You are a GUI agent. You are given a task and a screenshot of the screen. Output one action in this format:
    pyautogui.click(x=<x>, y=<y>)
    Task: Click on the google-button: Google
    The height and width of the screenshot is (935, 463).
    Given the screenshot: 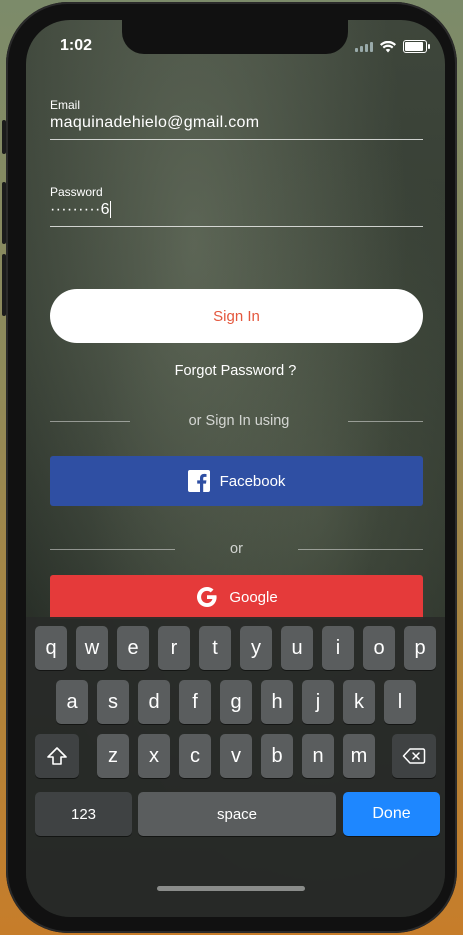 What is the action you would take?
    pyautogui.click(x=236, y=597)
    